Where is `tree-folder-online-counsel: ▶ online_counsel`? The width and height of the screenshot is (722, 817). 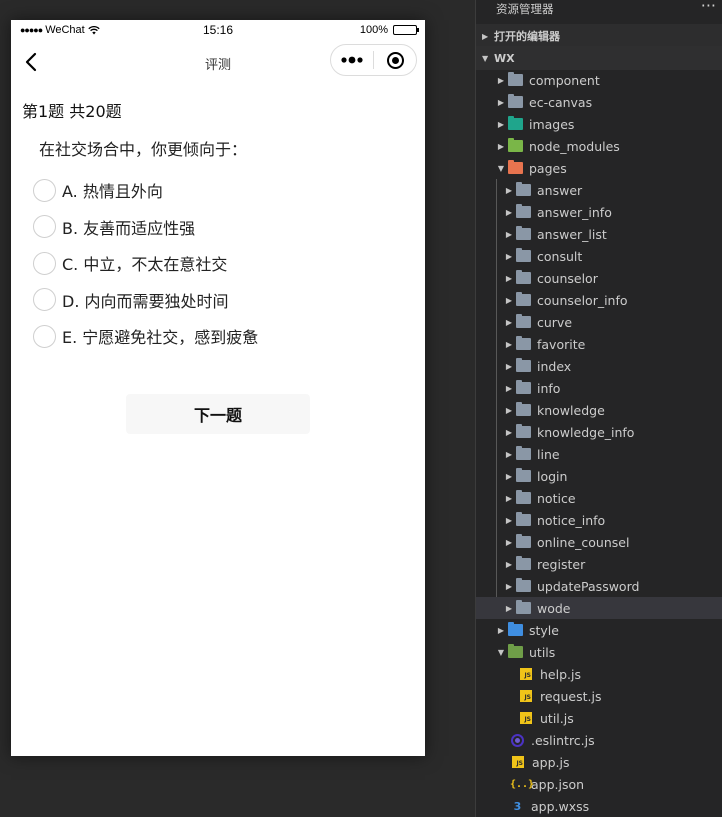 tree-folder-online-counsel: ▶ online_counsel is located at coordinates (599, 542).